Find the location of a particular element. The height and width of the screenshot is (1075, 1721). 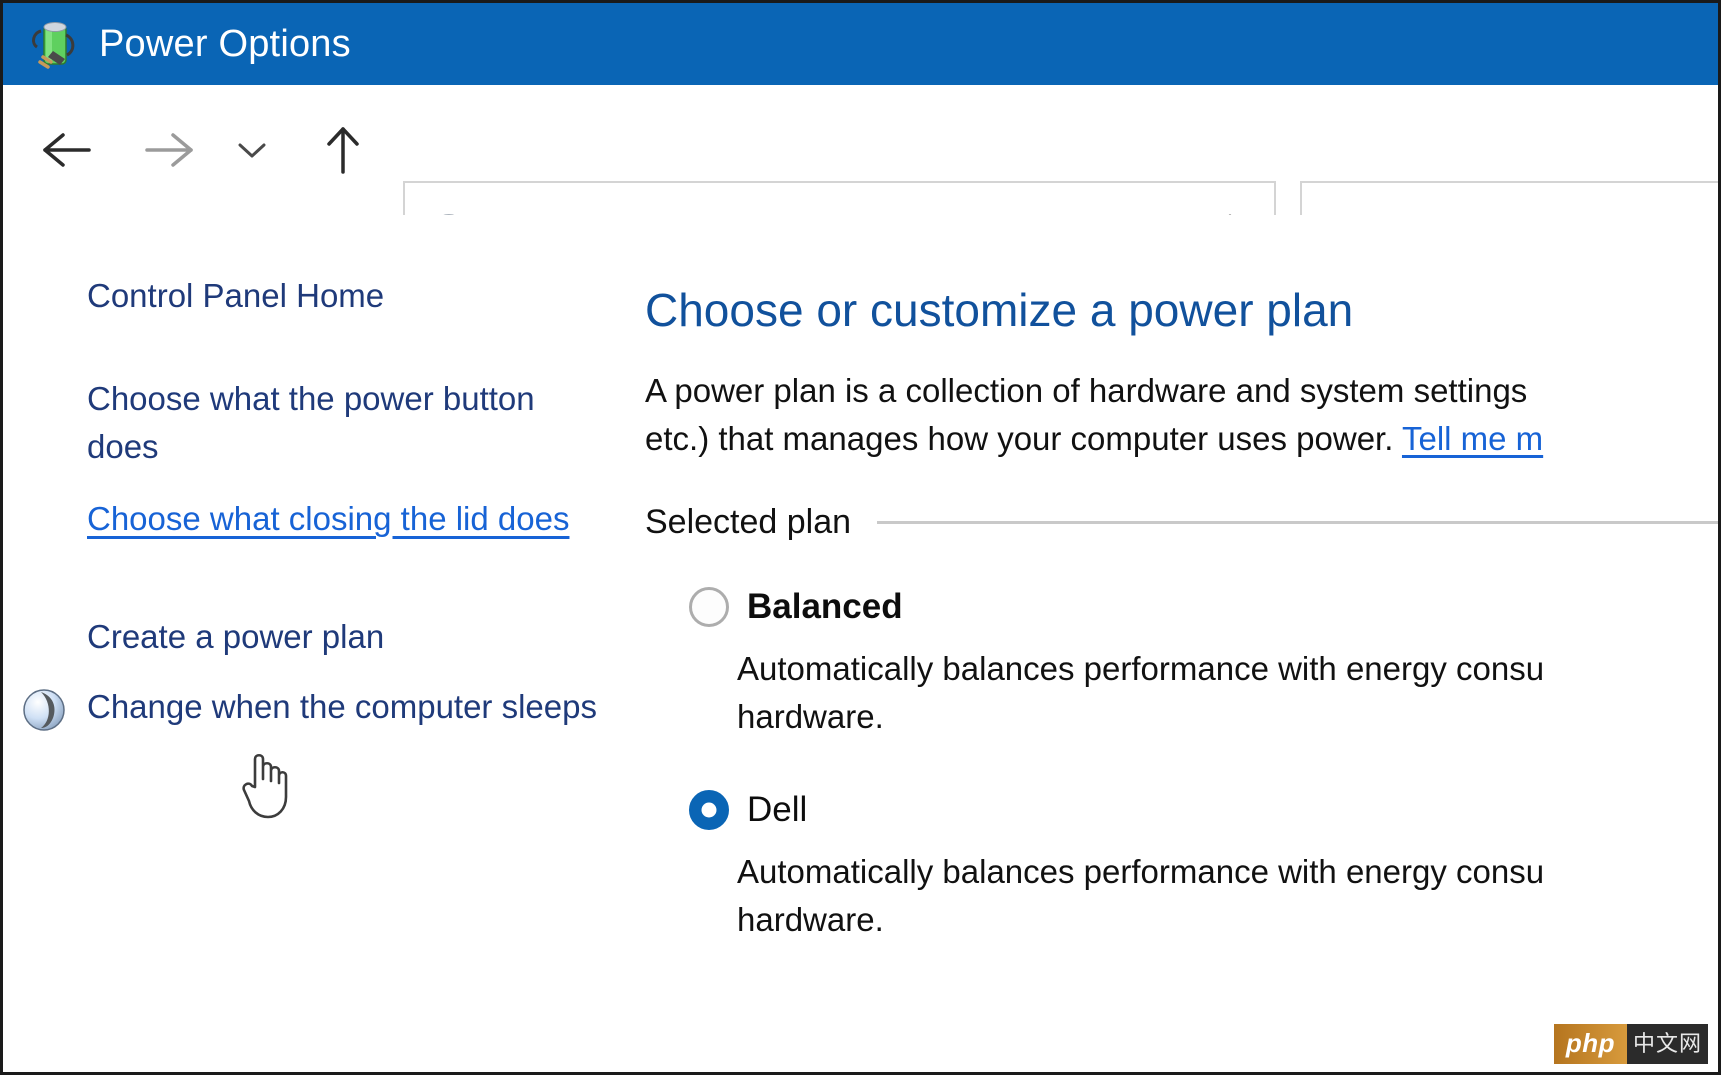

up-arrow-icon is located at coordinates (343, 150).